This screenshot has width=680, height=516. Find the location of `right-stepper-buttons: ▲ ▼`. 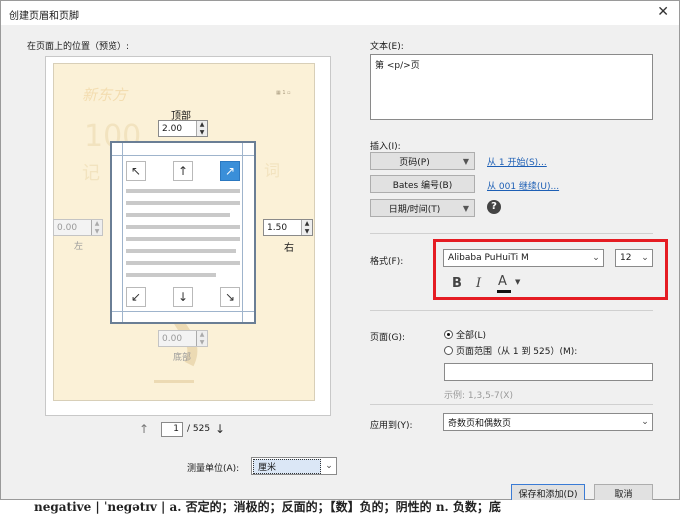

right-stepper-buttons: ▲ ▼ is located at coordinates (306, 227).